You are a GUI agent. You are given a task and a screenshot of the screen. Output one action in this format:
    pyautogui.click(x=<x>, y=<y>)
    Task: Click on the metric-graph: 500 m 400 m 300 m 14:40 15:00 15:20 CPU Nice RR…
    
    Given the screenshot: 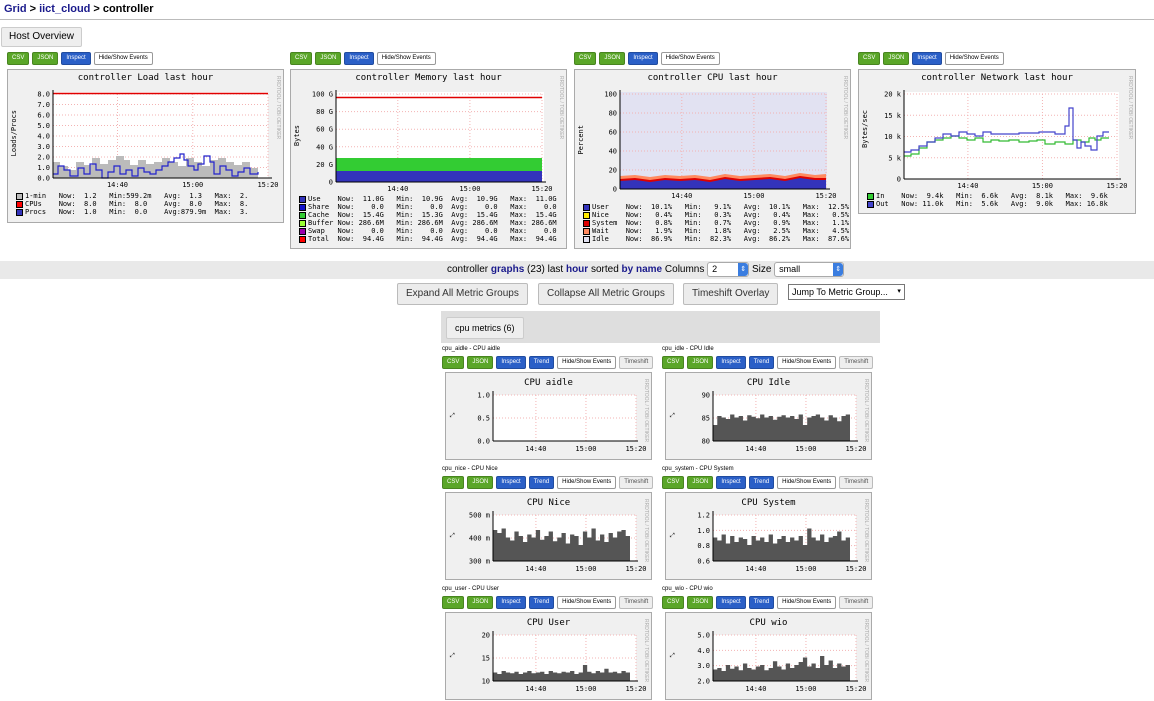 What is the action you would take?
    pyautogui.click(x=548, y=536)
    